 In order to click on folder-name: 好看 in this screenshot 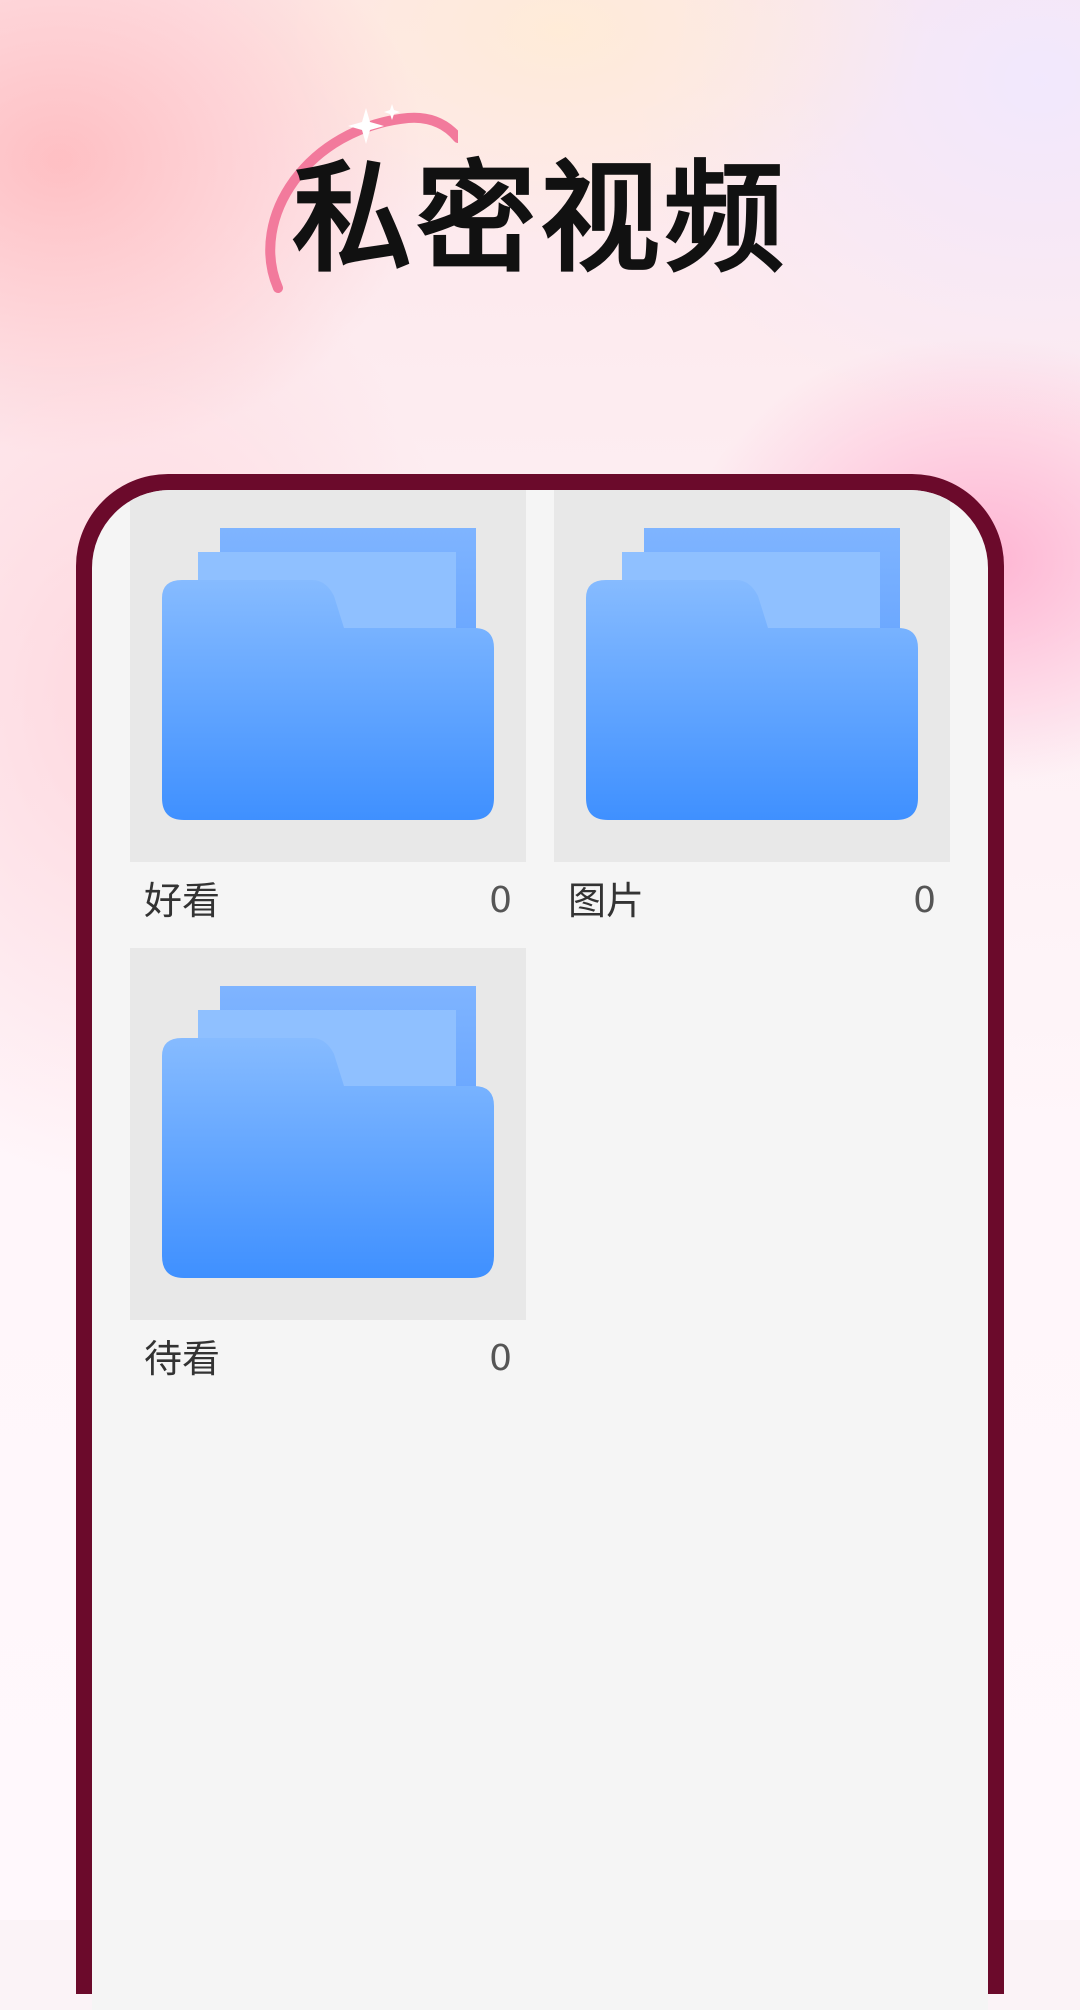, I will do `click(182, 901)`.